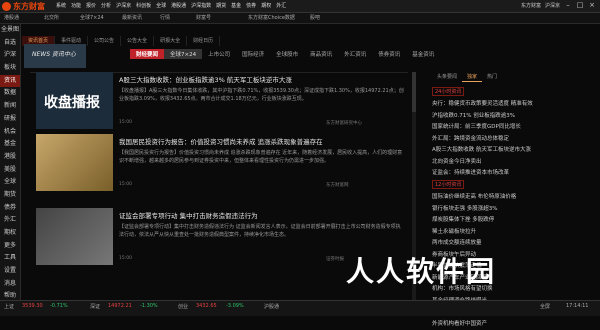 Image resolution: width=600 pixels, height=330 pixels. What do you see at coordinates (76, 5) in the screenshot?
I see `menu-item: 功能` at bounding box center [76, 5].